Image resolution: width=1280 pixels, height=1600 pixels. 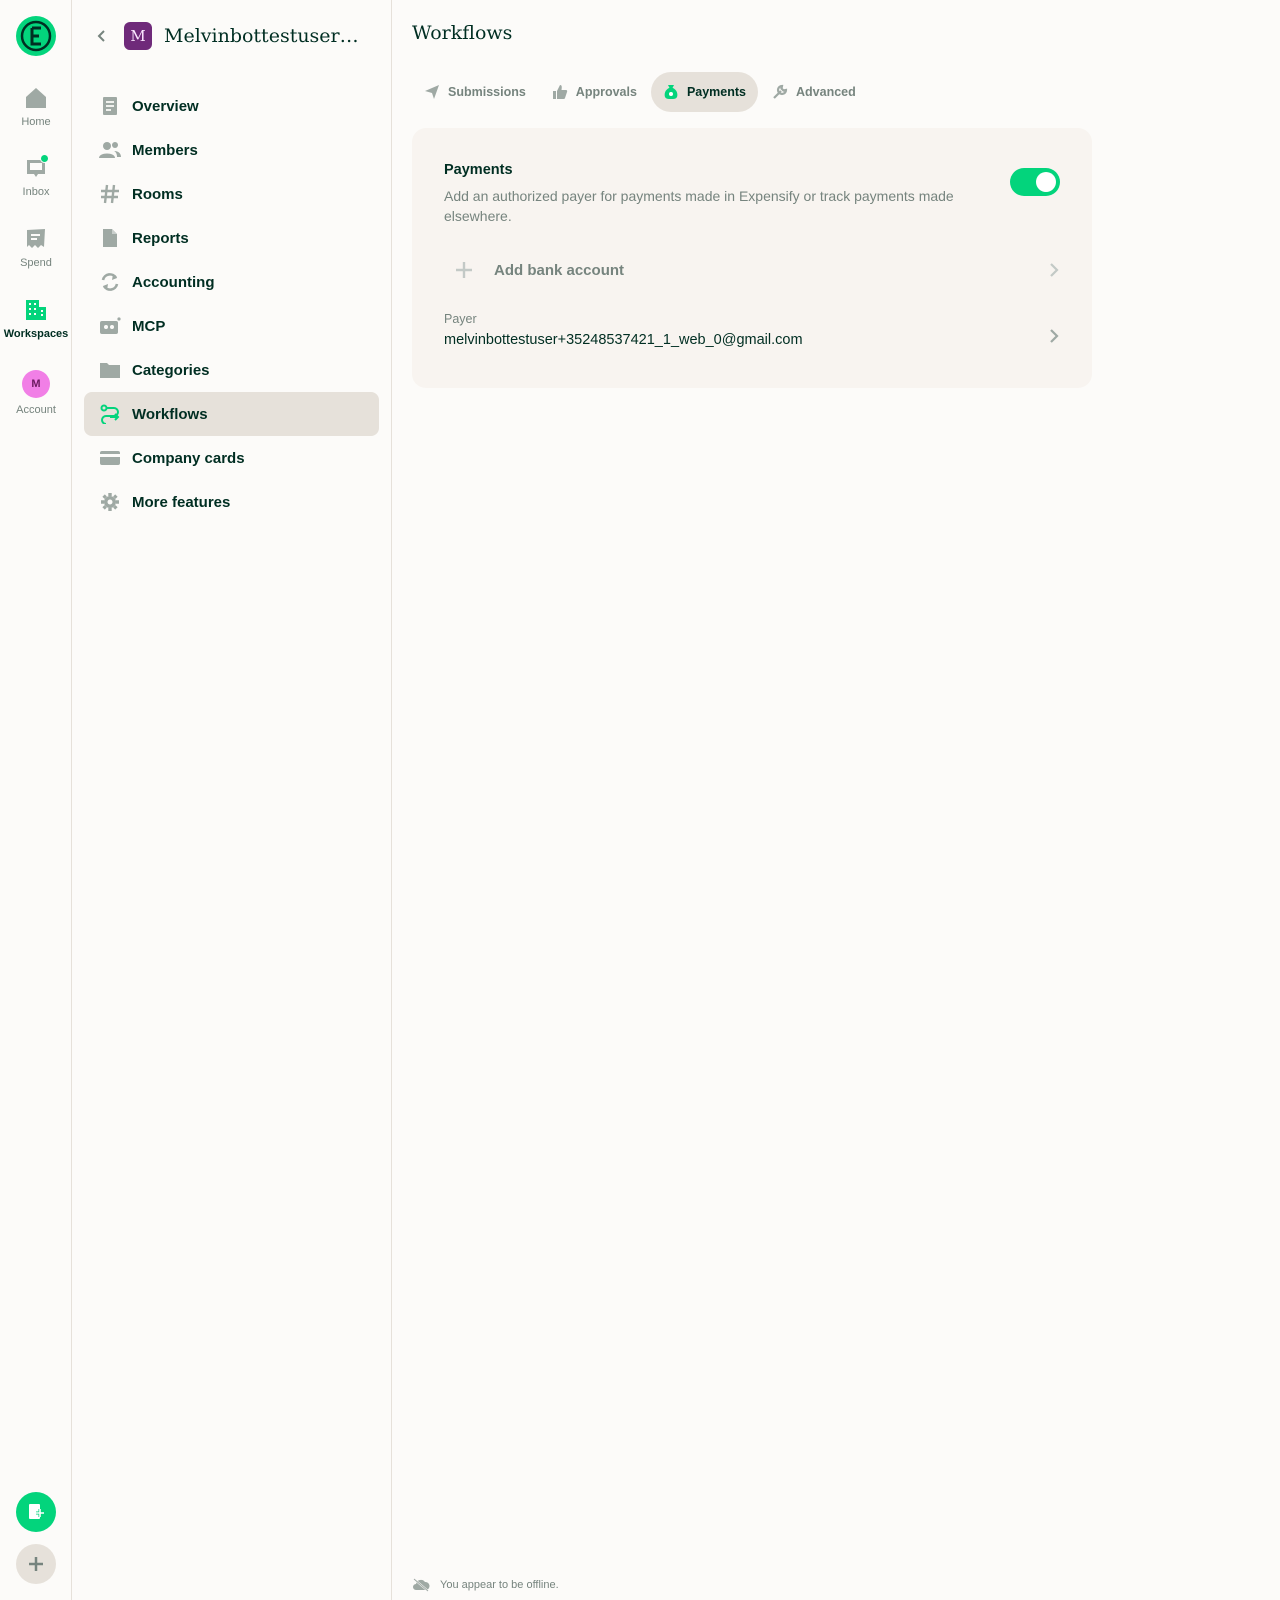 What do you see at coordinates (421, 1585) in the screenshot?
I see `offline-cloud-icon` at bounding box center [421, 1585].